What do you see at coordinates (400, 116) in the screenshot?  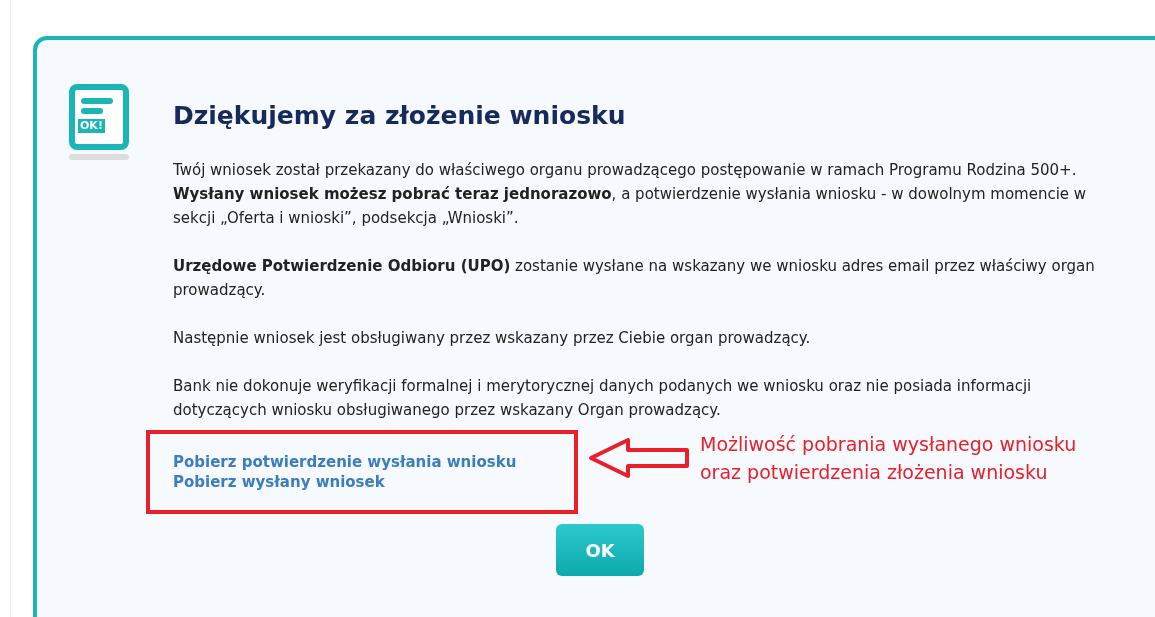 I see `dialog-title: Dziękujemy za złożenie wniosku` at bounding box center [400, 116].